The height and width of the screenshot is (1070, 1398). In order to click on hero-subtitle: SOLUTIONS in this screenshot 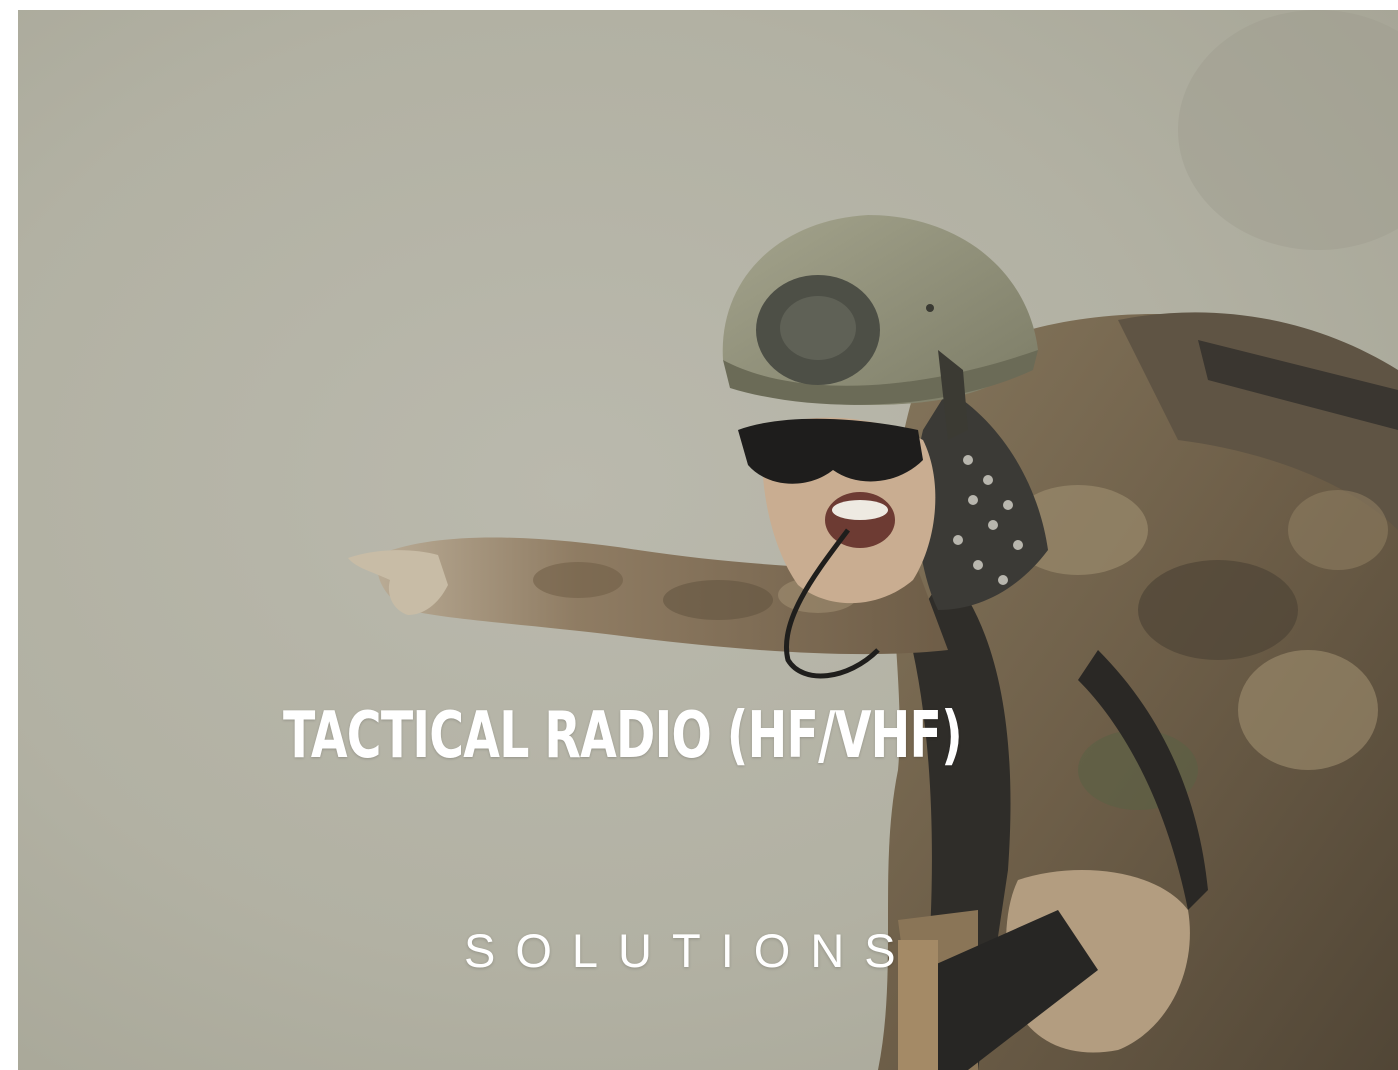, I will do `click(690, 950)`.